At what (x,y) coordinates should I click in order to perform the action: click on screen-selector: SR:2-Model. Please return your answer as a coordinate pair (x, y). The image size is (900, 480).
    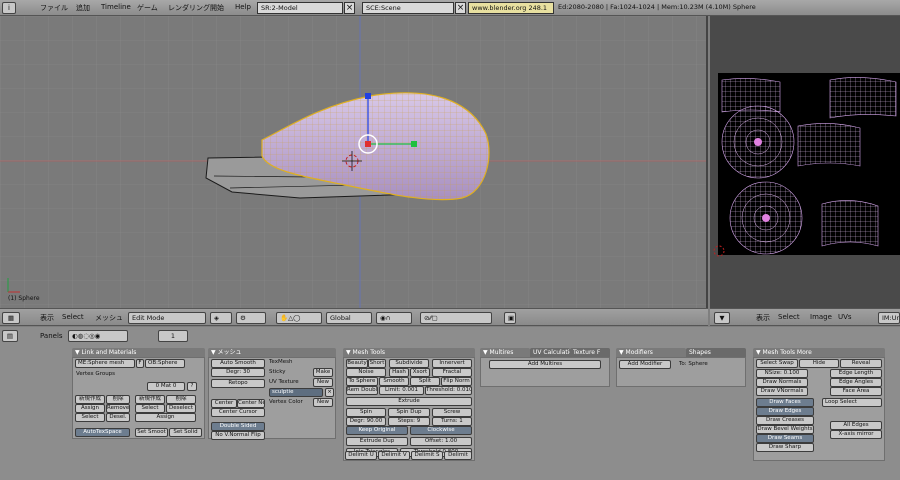
    Looking at the image, I should click on (300, 8).